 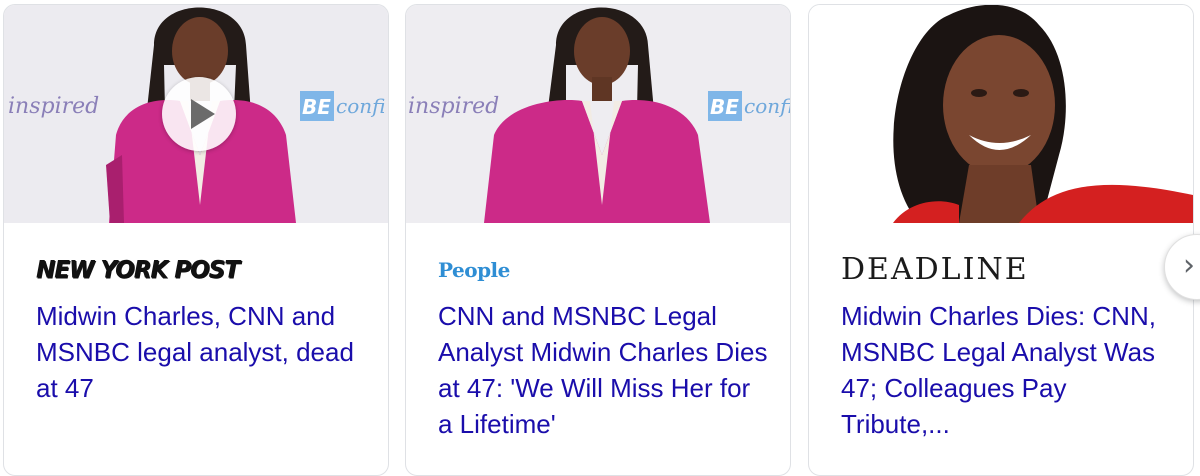 What do you see at coordinates (1189, 265) in the screenshot?
I see `chevron-right-icon: ›` at bounding box center [1189, 265].